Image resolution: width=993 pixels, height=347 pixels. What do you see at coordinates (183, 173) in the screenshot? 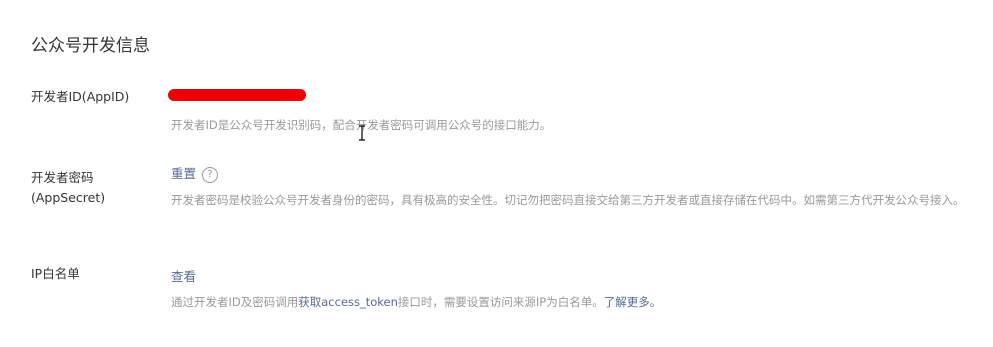
I see `reset-secret-link: 重置` at bounding box center [183, 173].